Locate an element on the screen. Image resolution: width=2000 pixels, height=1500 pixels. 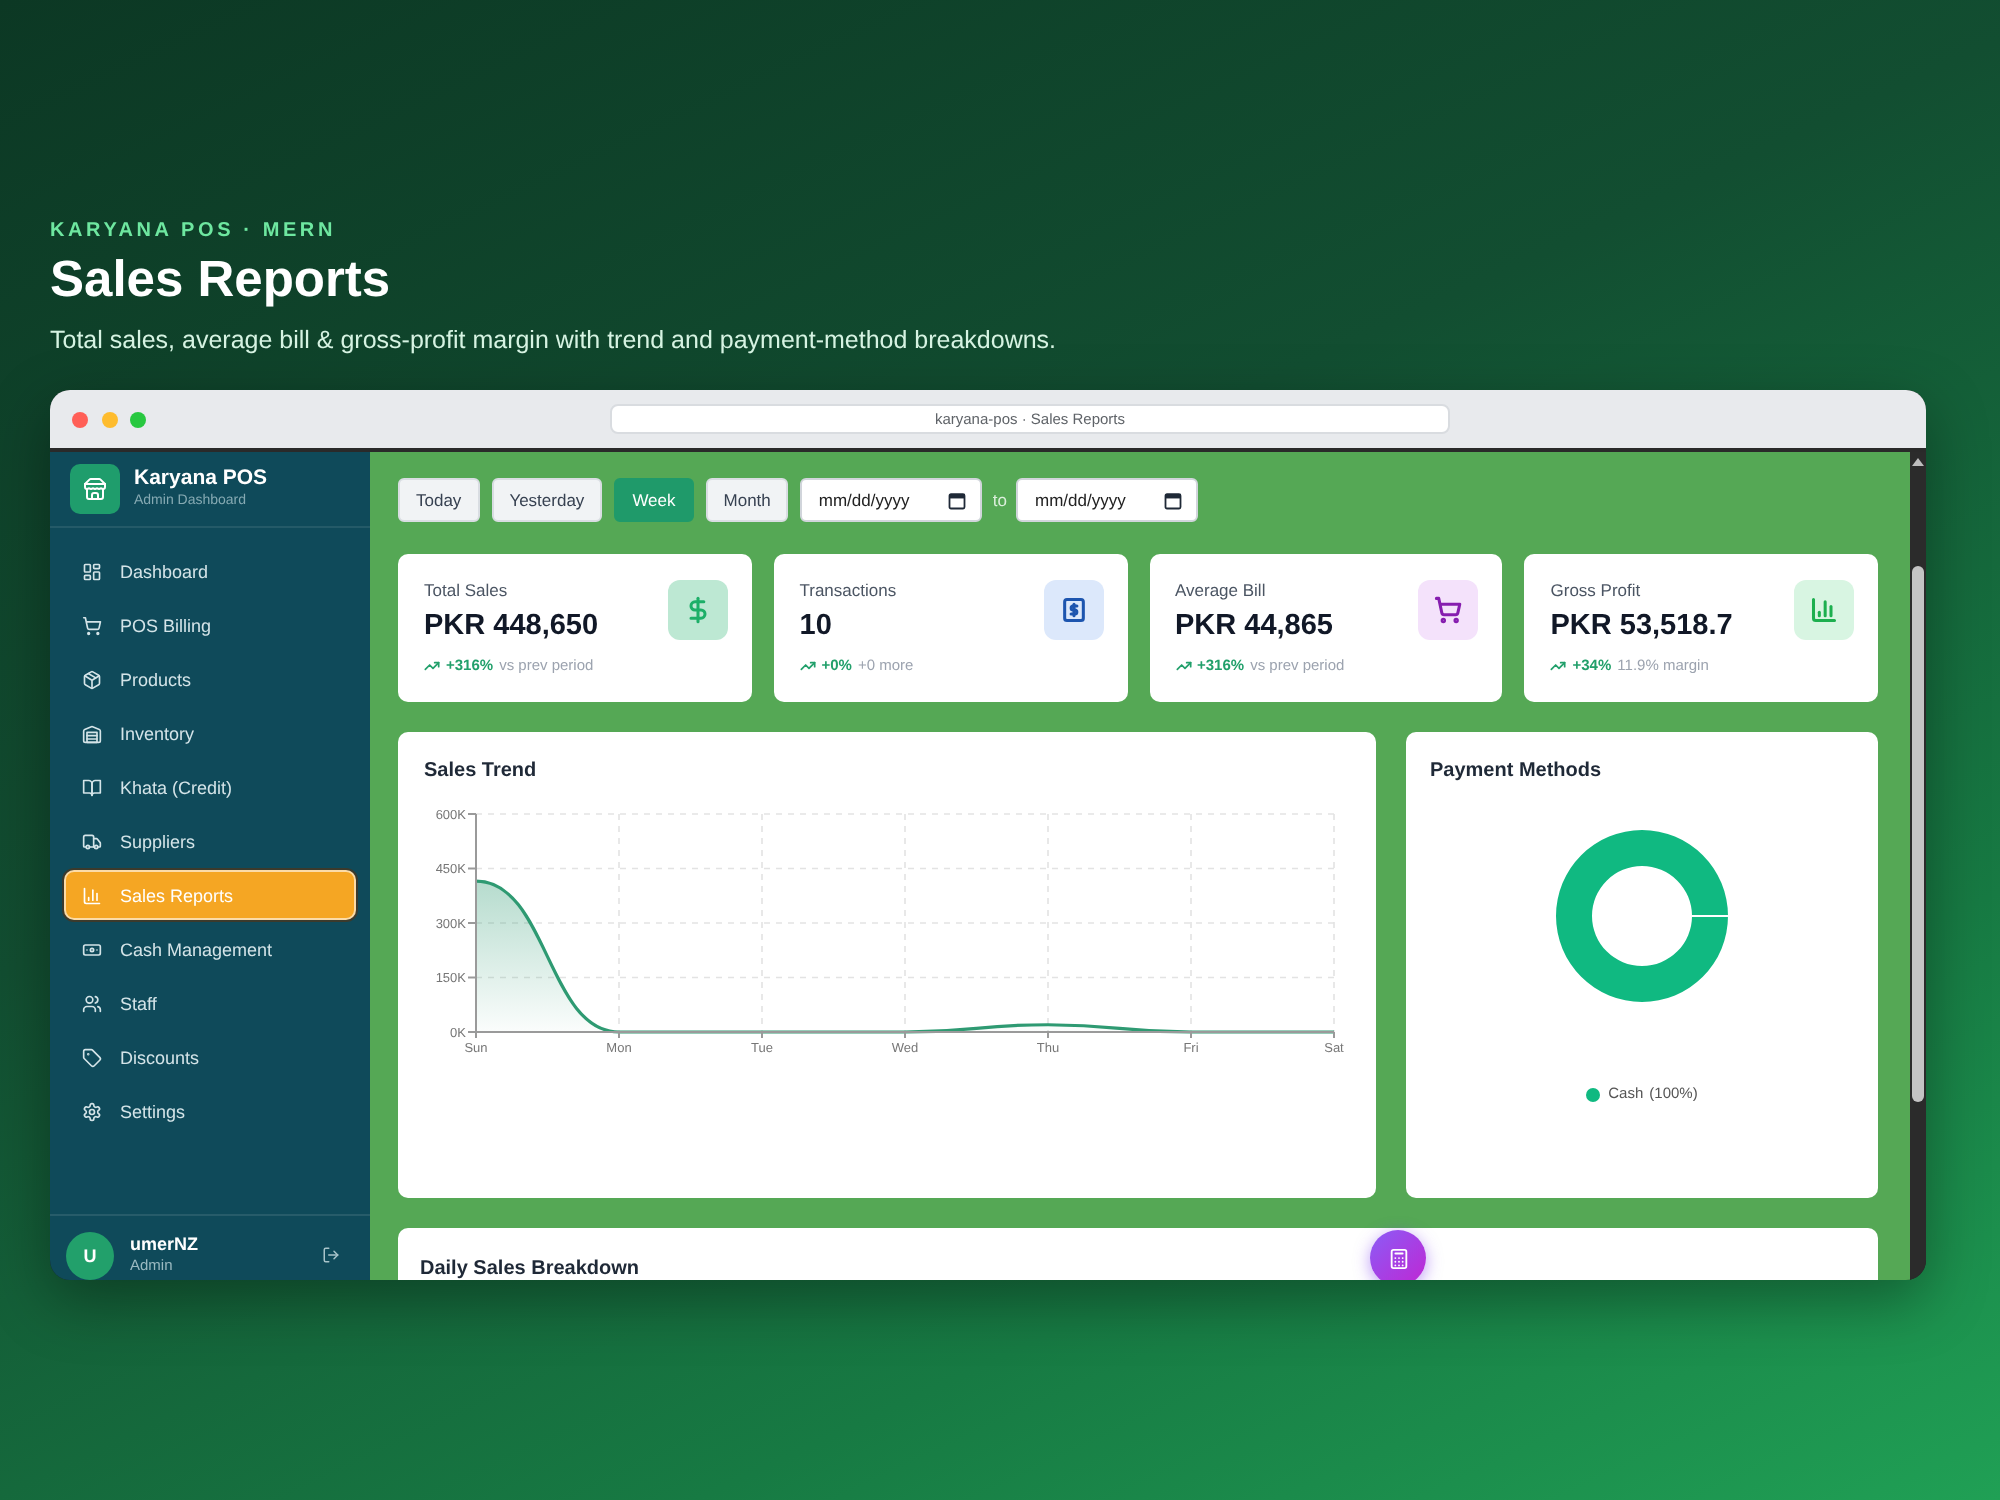
tag-icon is located at coordinates (92, 1057).